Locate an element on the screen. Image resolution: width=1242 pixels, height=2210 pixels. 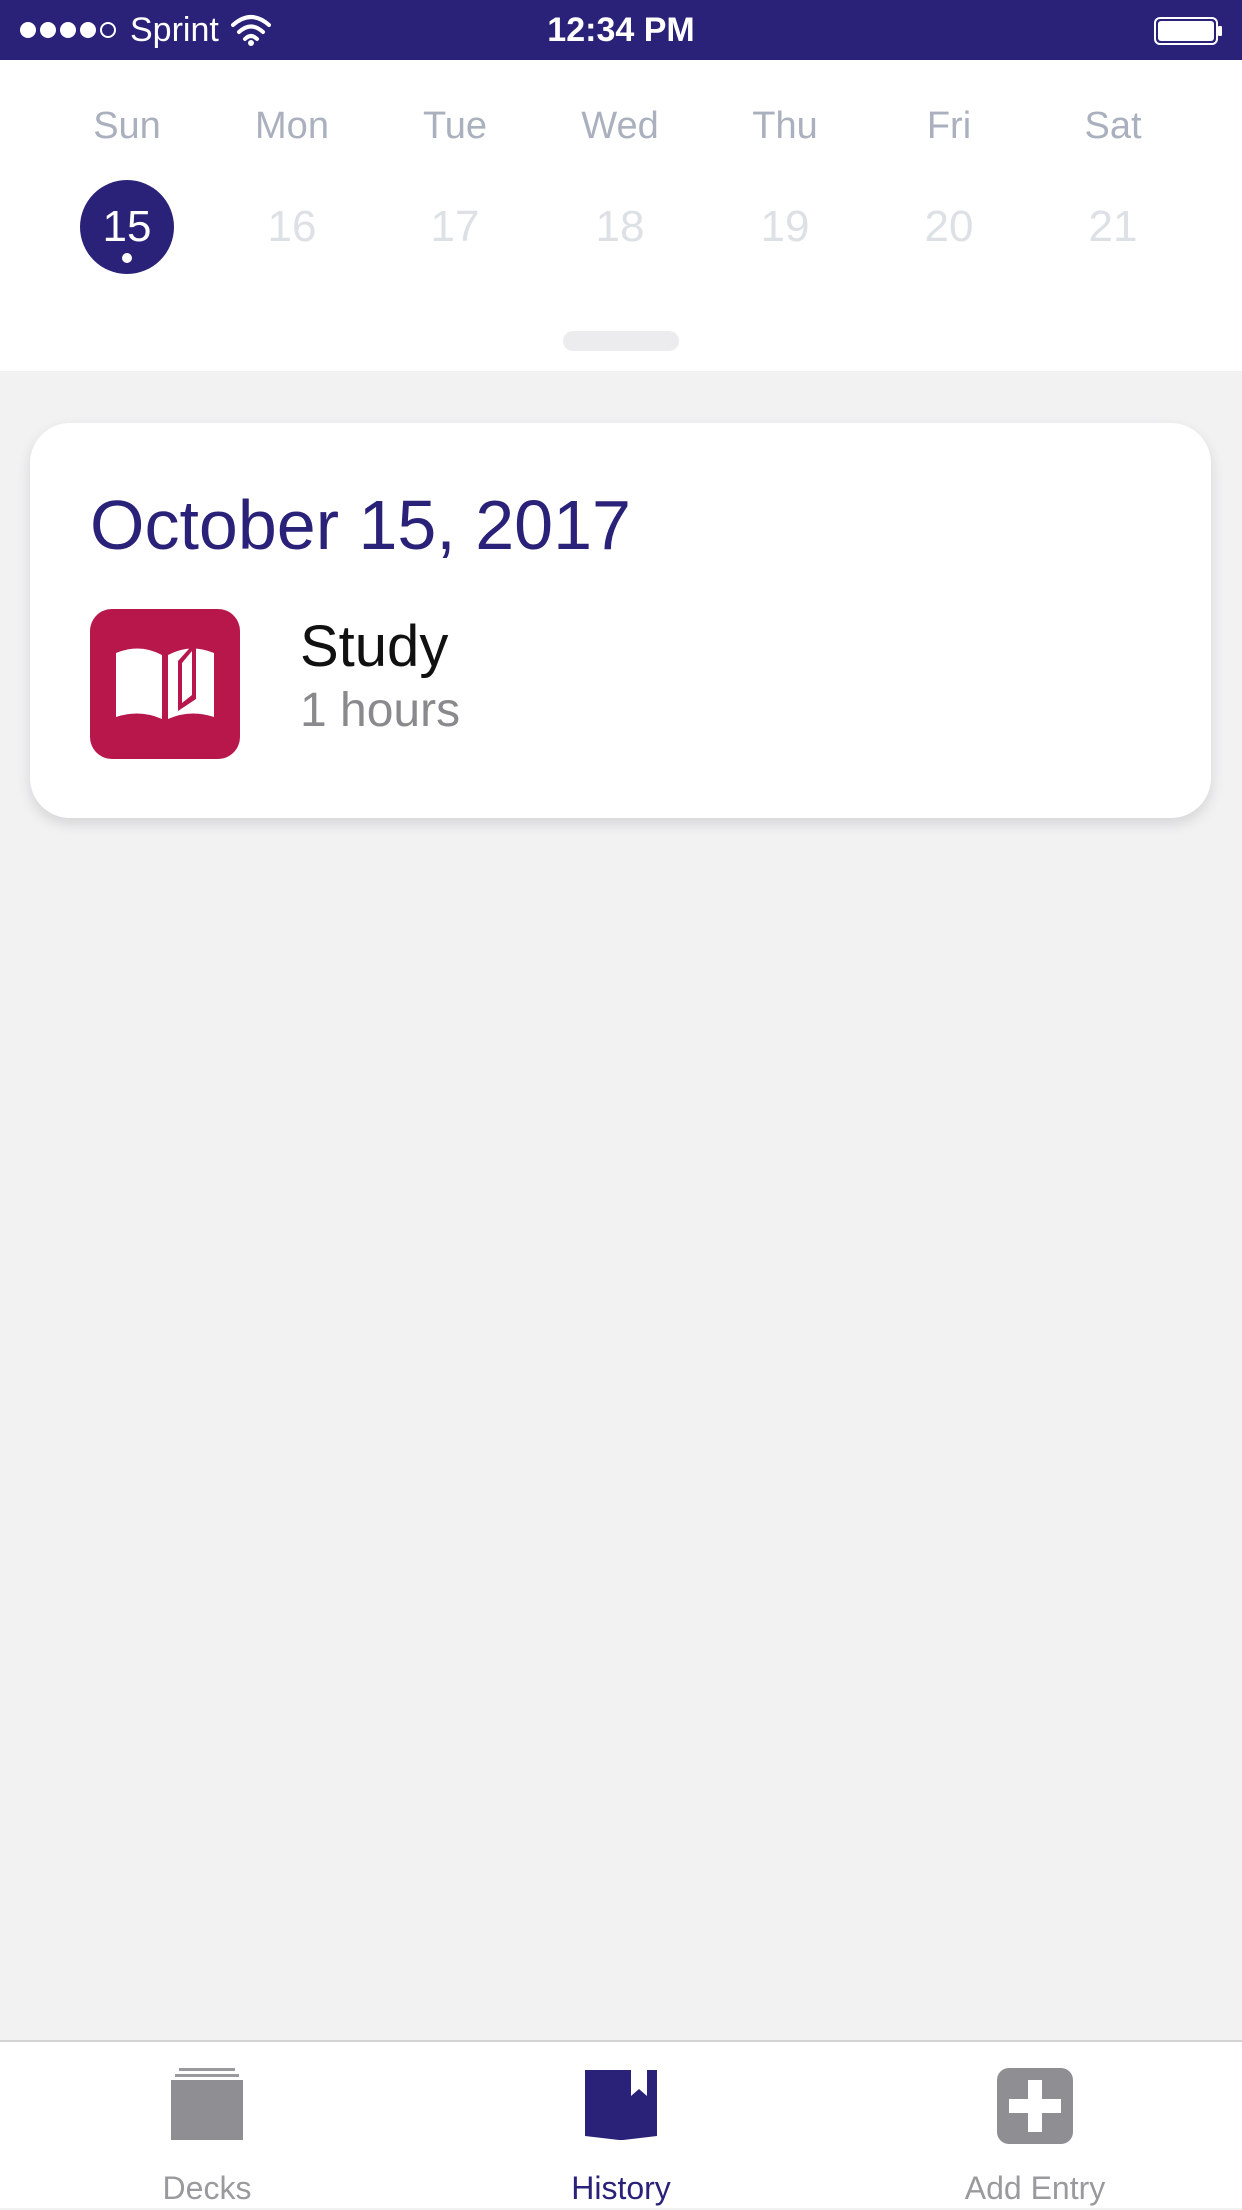
status-time: 12:34 PM is located at coordinates (621, 30).